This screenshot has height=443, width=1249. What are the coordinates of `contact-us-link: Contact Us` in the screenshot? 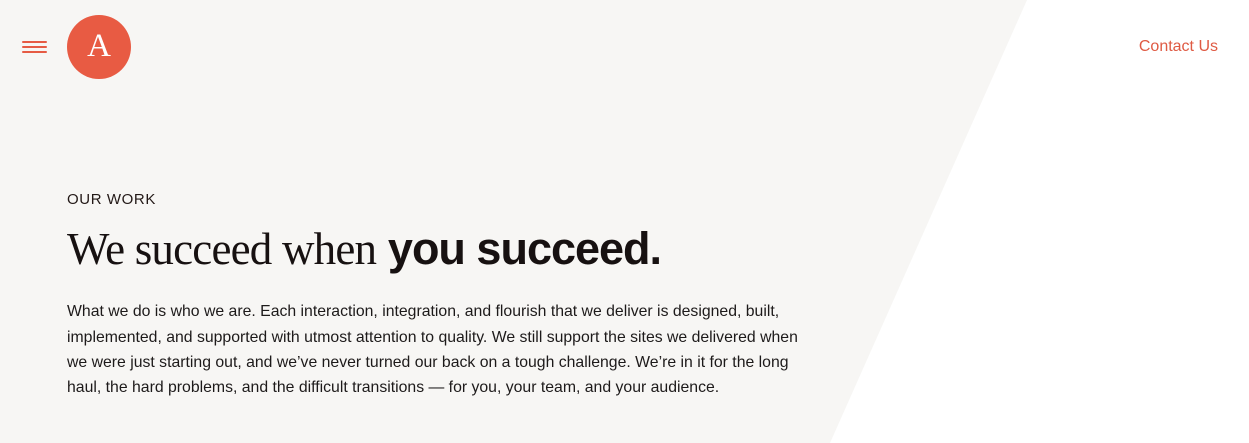 It's located at (1178, 47).